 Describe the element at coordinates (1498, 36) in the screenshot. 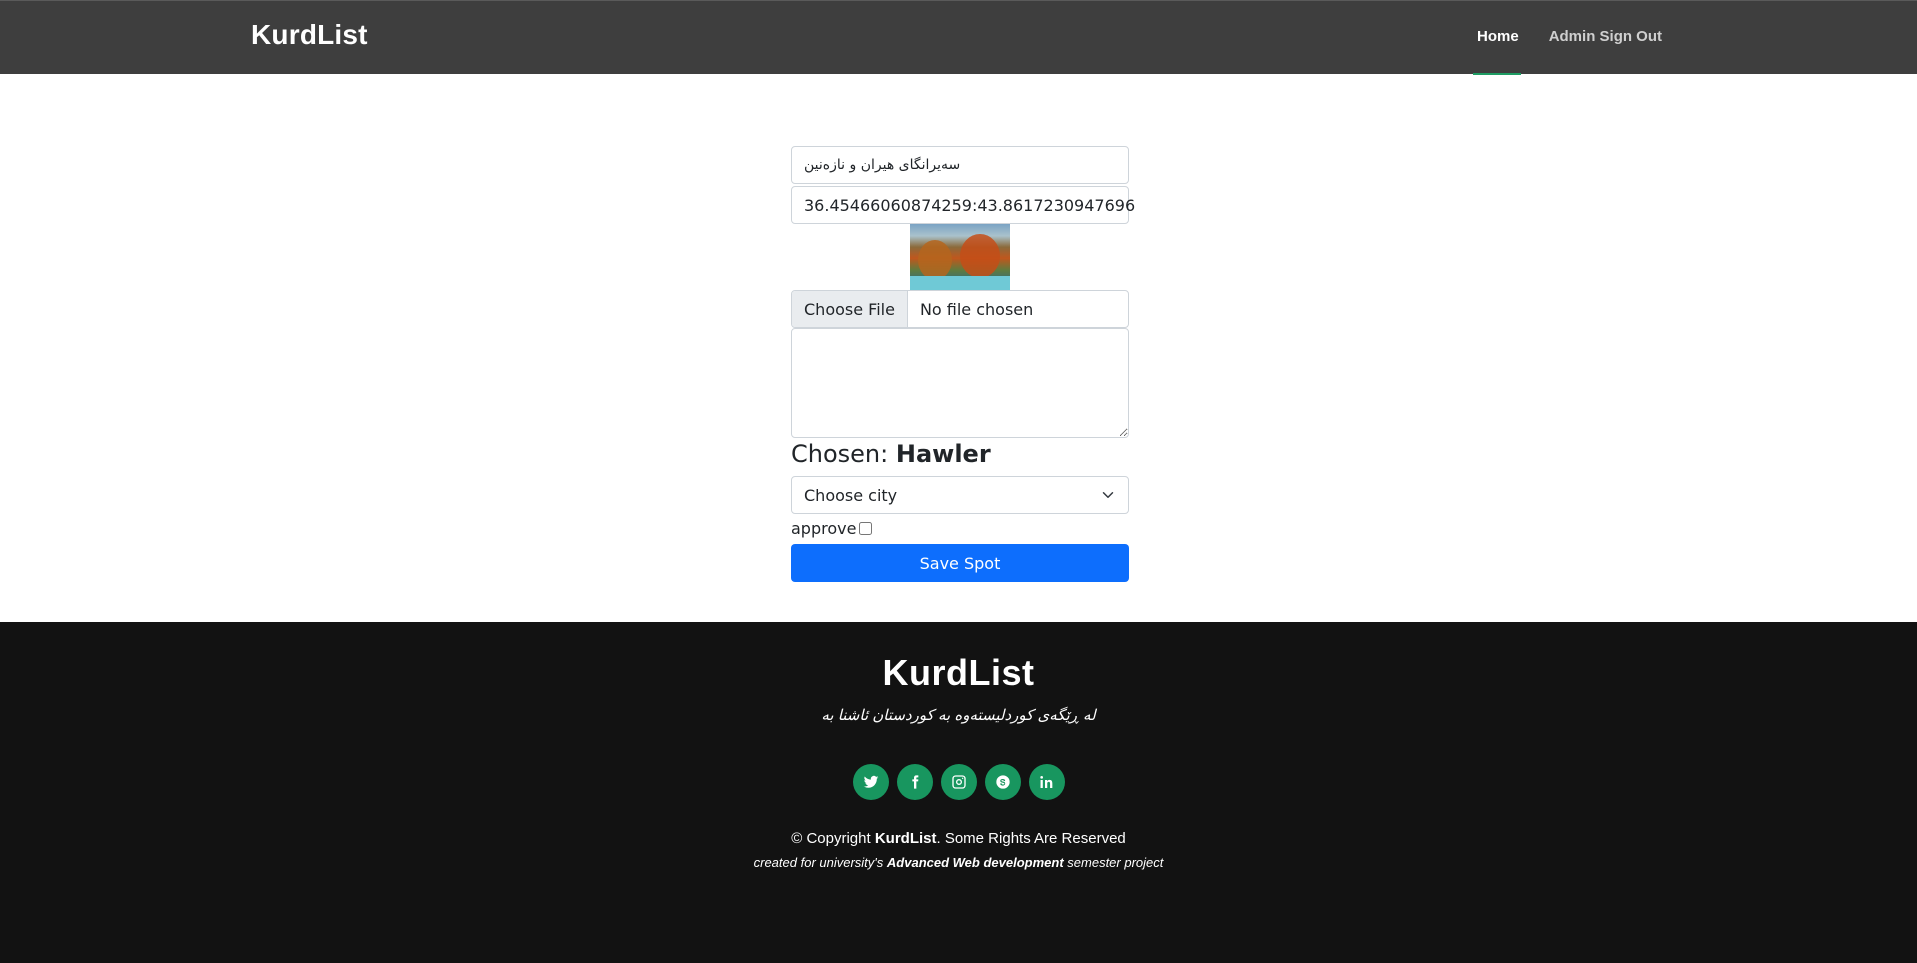

I see `nav-home-link: Home` at that location.